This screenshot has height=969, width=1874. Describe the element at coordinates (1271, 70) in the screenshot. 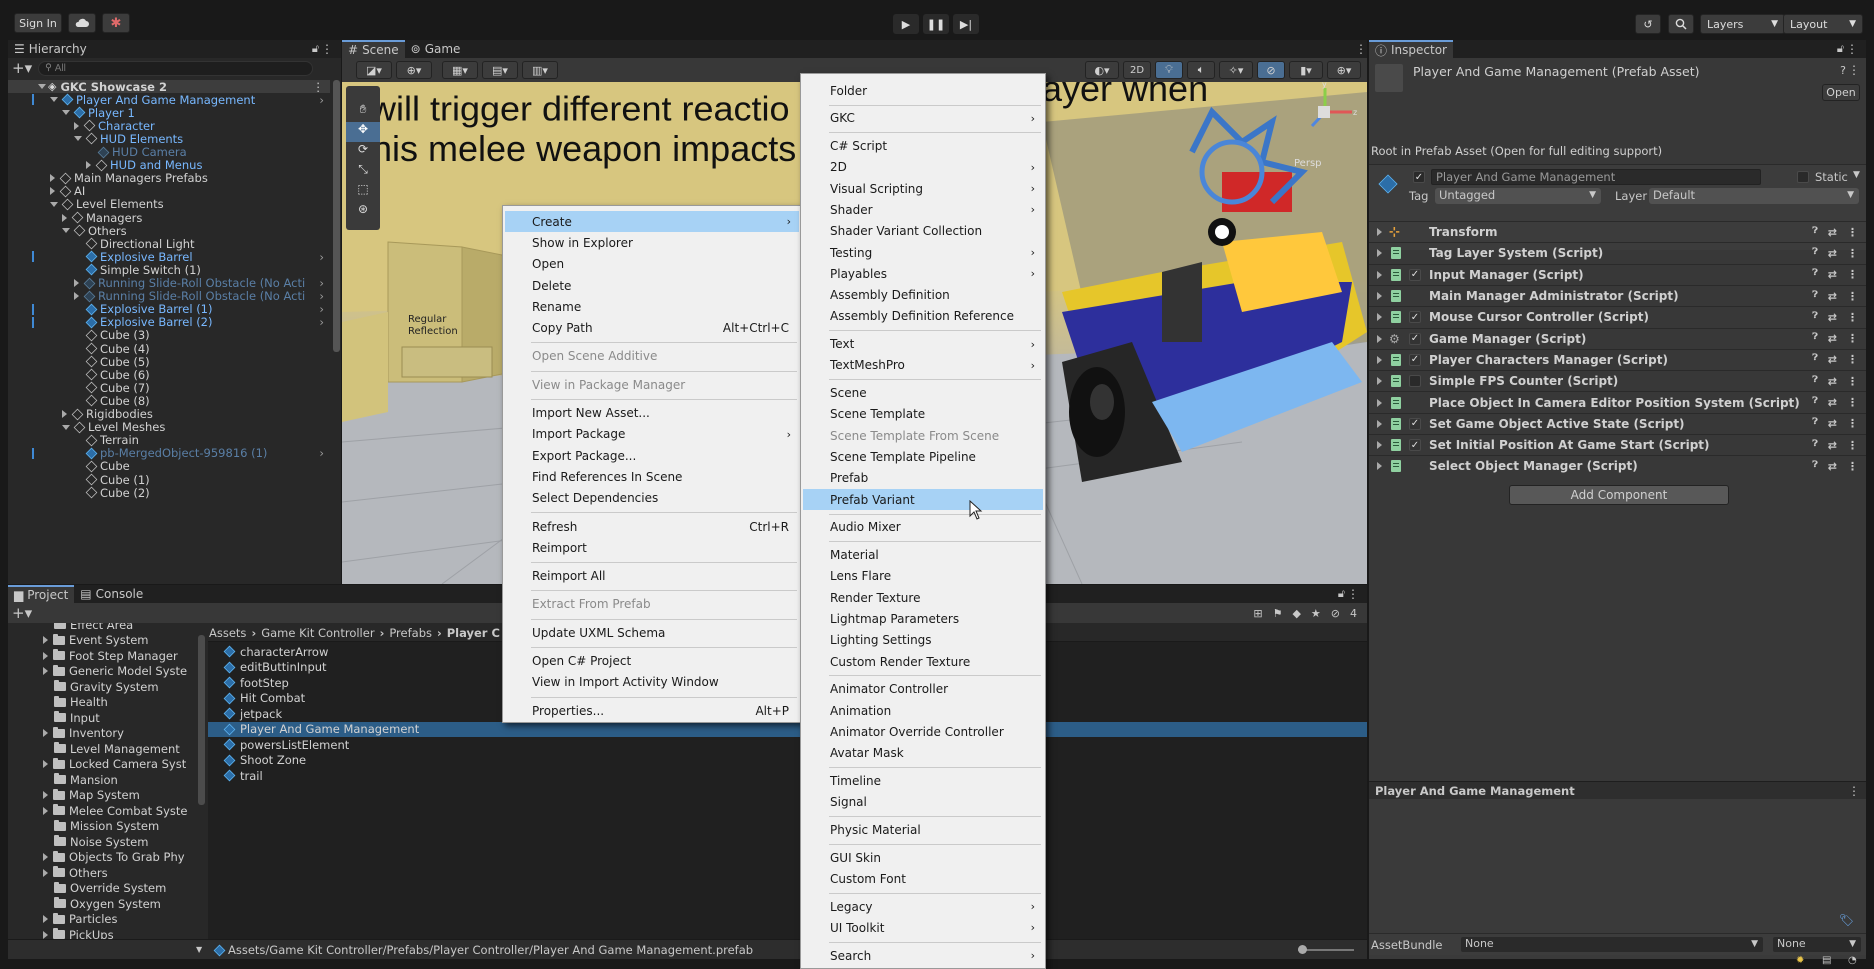

I see `hidden-objects-toggle: ⊘` at that location.